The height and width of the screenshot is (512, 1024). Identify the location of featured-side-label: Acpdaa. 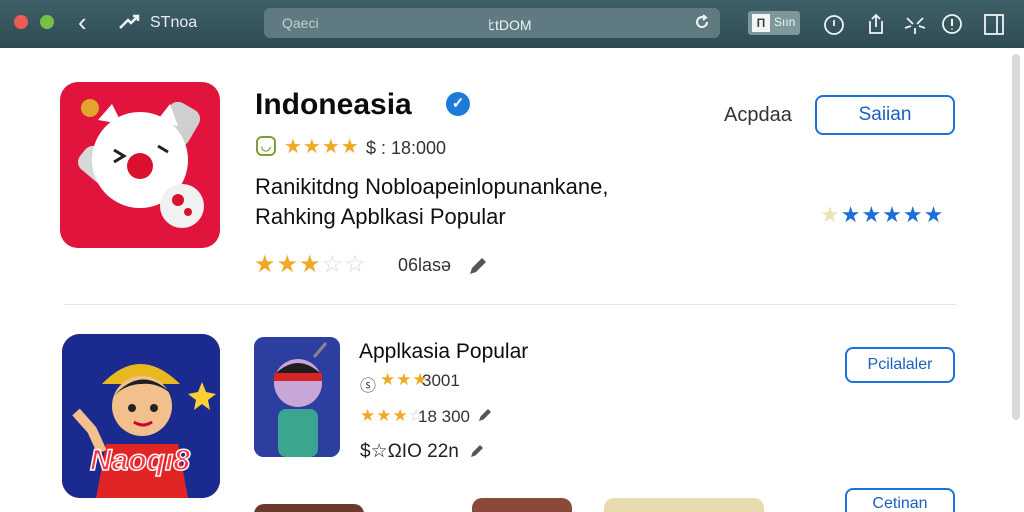
(758, 115).